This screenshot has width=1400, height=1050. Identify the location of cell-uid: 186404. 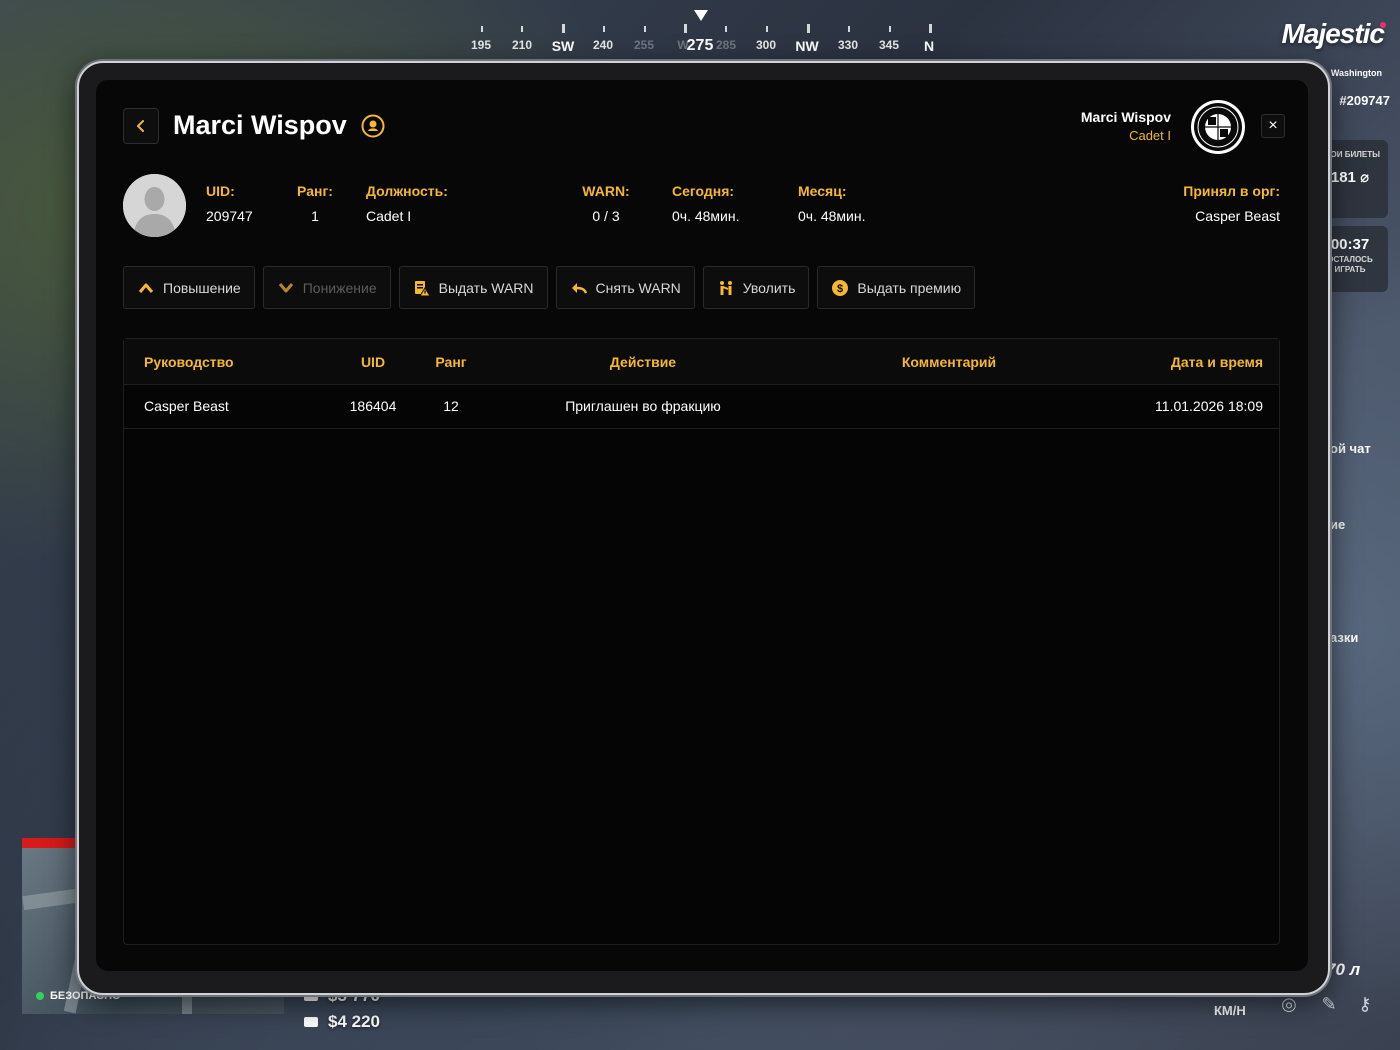
(373, 406).